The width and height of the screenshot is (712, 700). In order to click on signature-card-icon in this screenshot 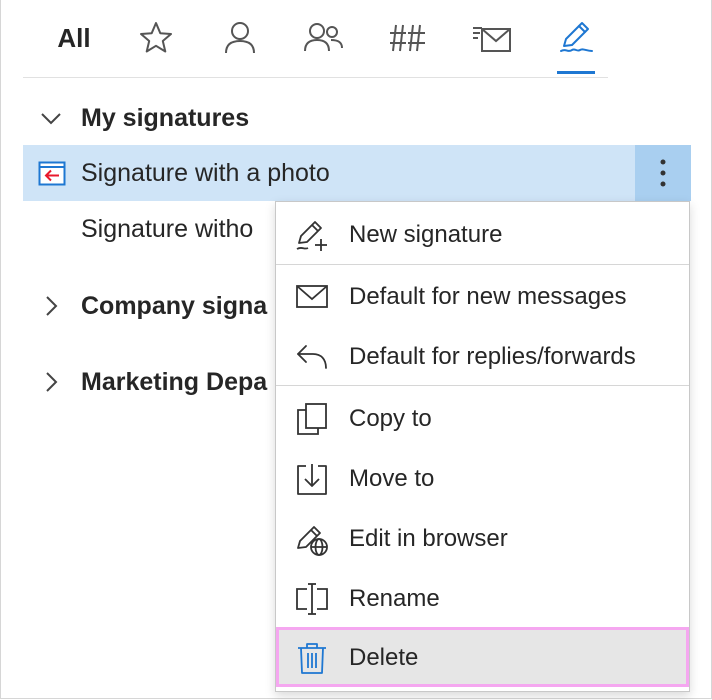, I will do `click(52, 173)`.